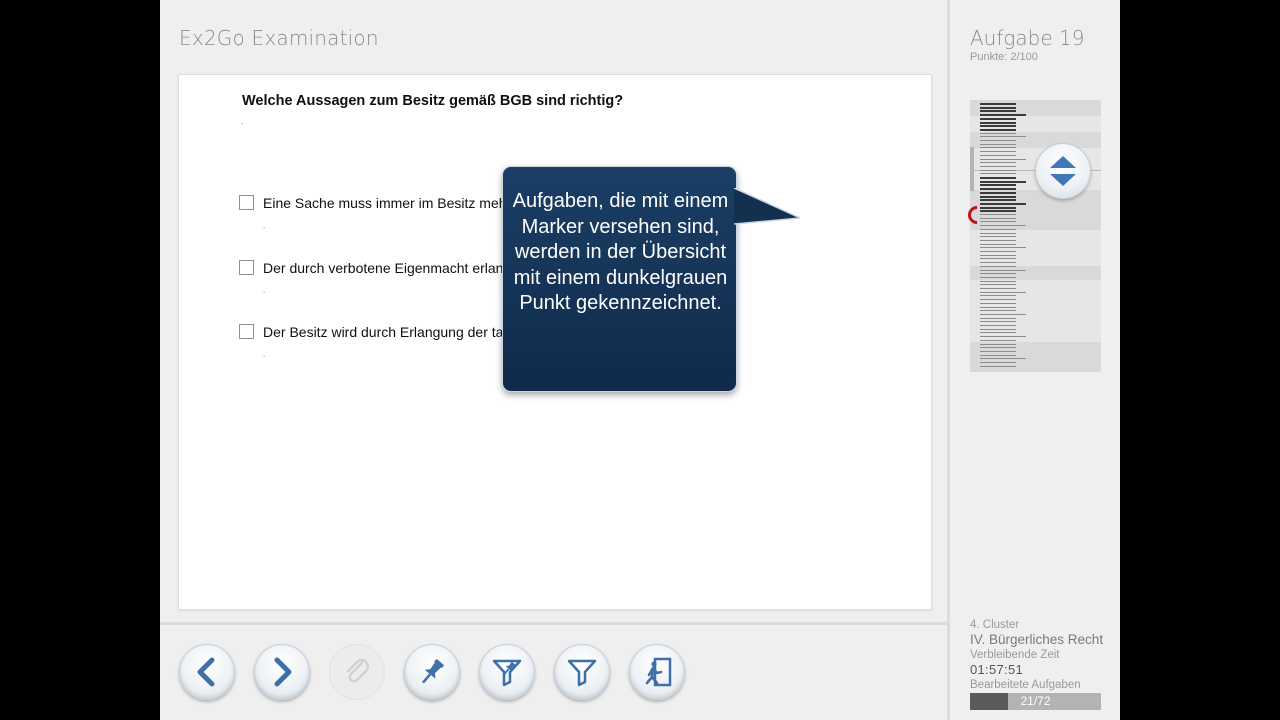  Describe the element at coordinates (279, 38) in the screenshot. I see `app-title: Ex2Go Examination` at that location.